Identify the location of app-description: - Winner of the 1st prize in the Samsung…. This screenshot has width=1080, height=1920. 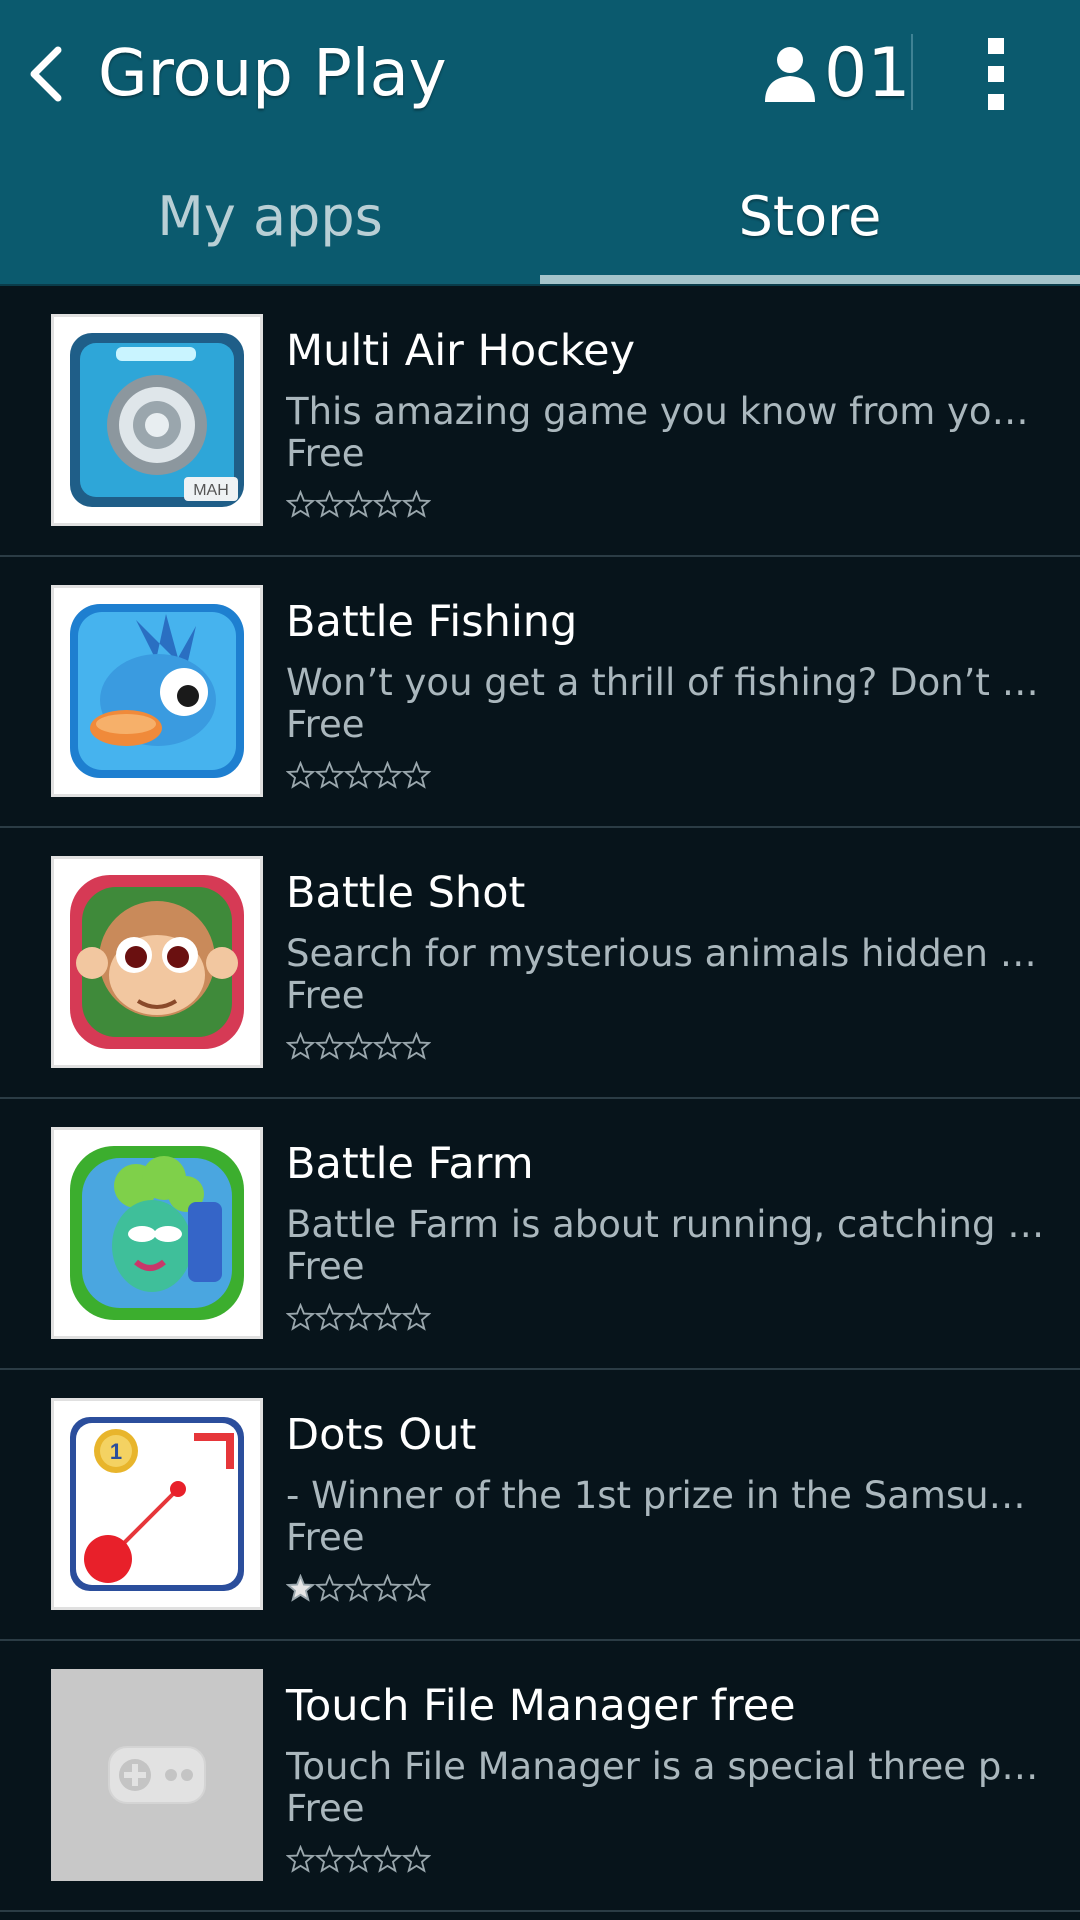
(666, 1495).